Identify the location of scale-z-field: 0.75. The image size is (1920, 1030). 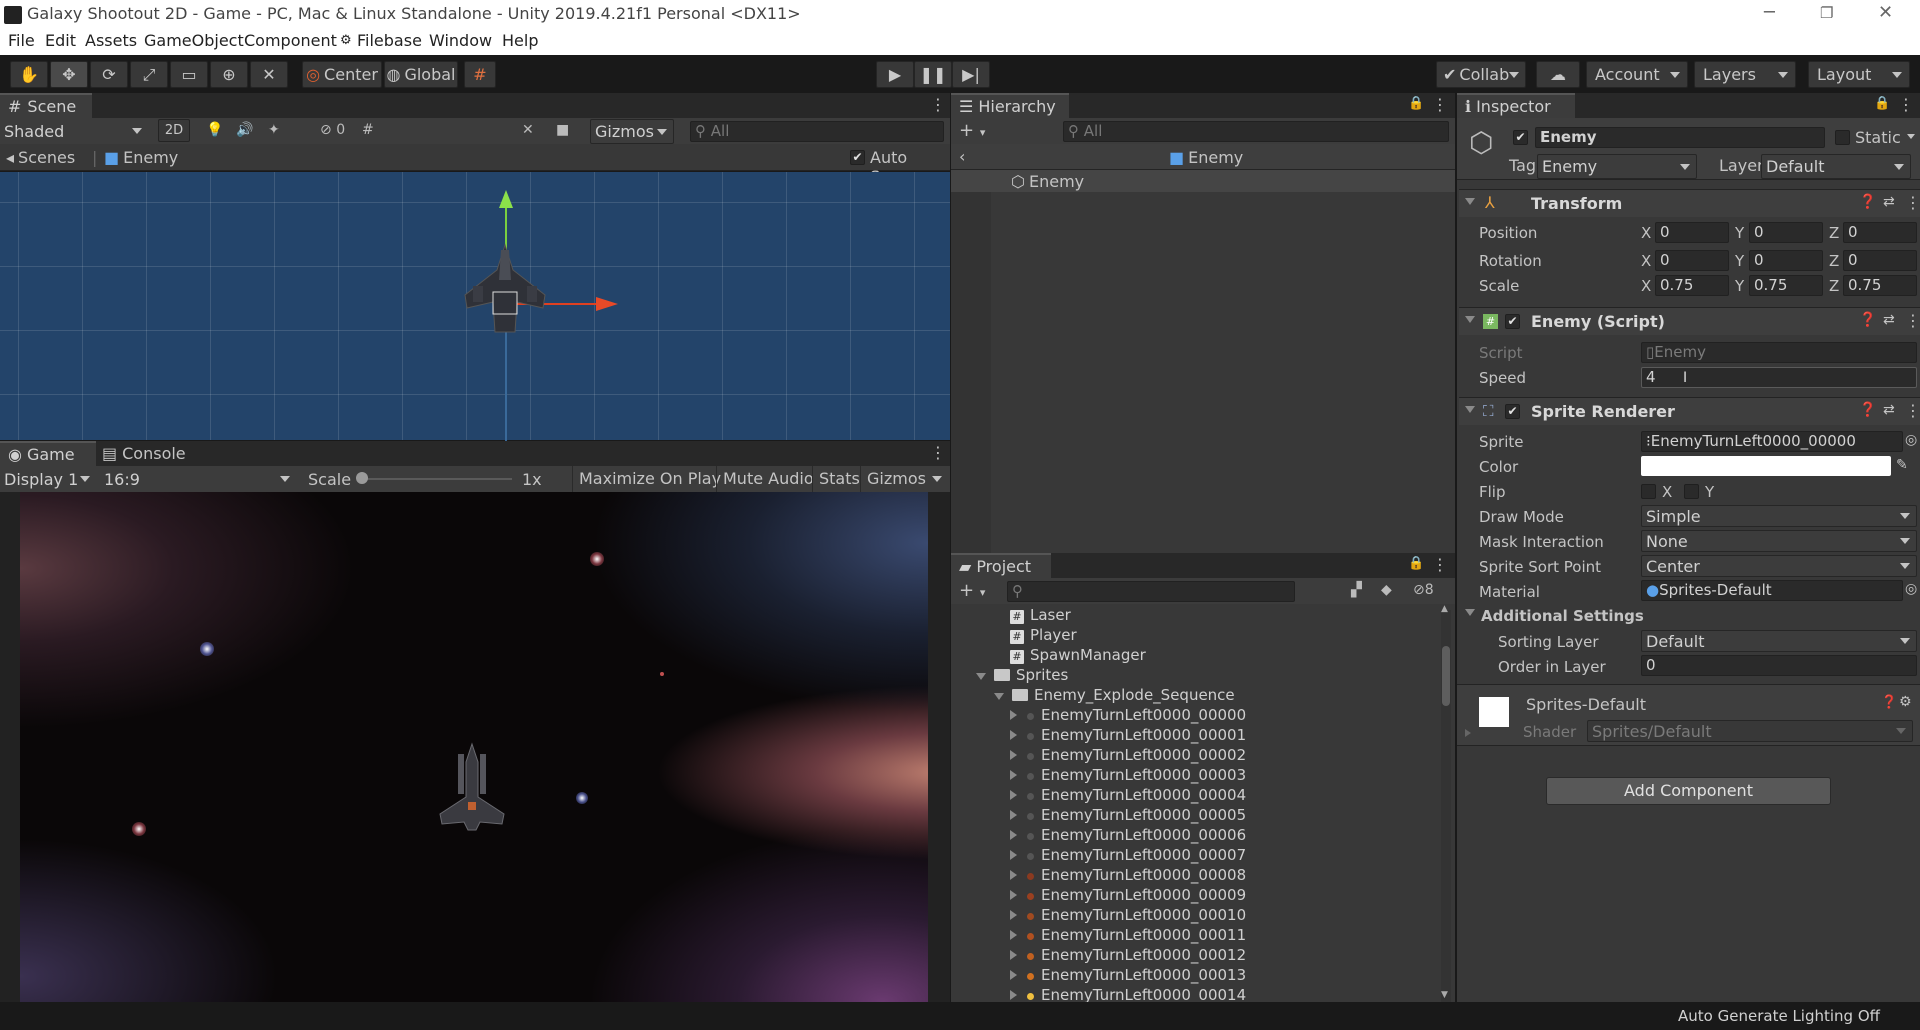
(1880, 285).